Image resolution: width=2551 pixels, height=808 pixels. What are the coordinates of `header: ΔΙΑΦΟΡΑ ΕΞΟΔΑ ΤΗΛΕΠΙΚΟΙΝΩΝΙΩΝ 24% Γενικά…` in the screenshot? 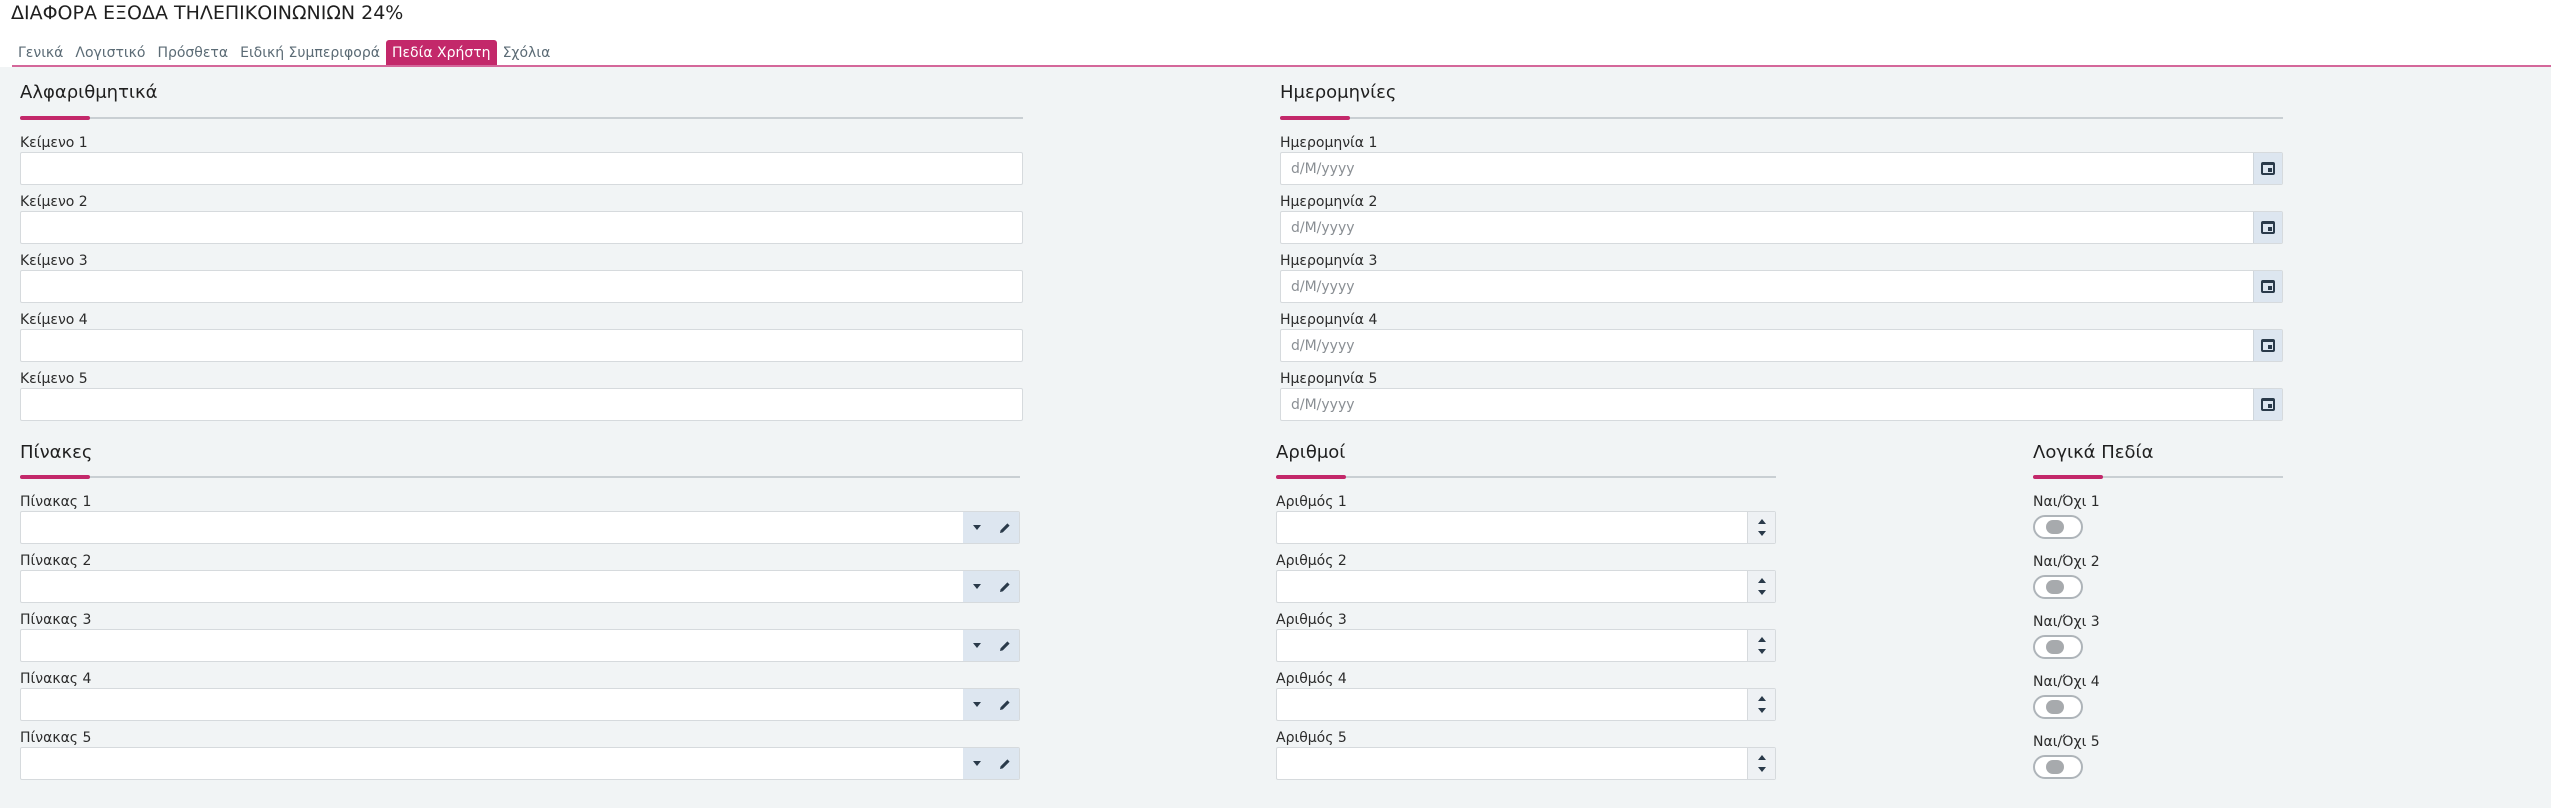 It's located at (1275, 33).